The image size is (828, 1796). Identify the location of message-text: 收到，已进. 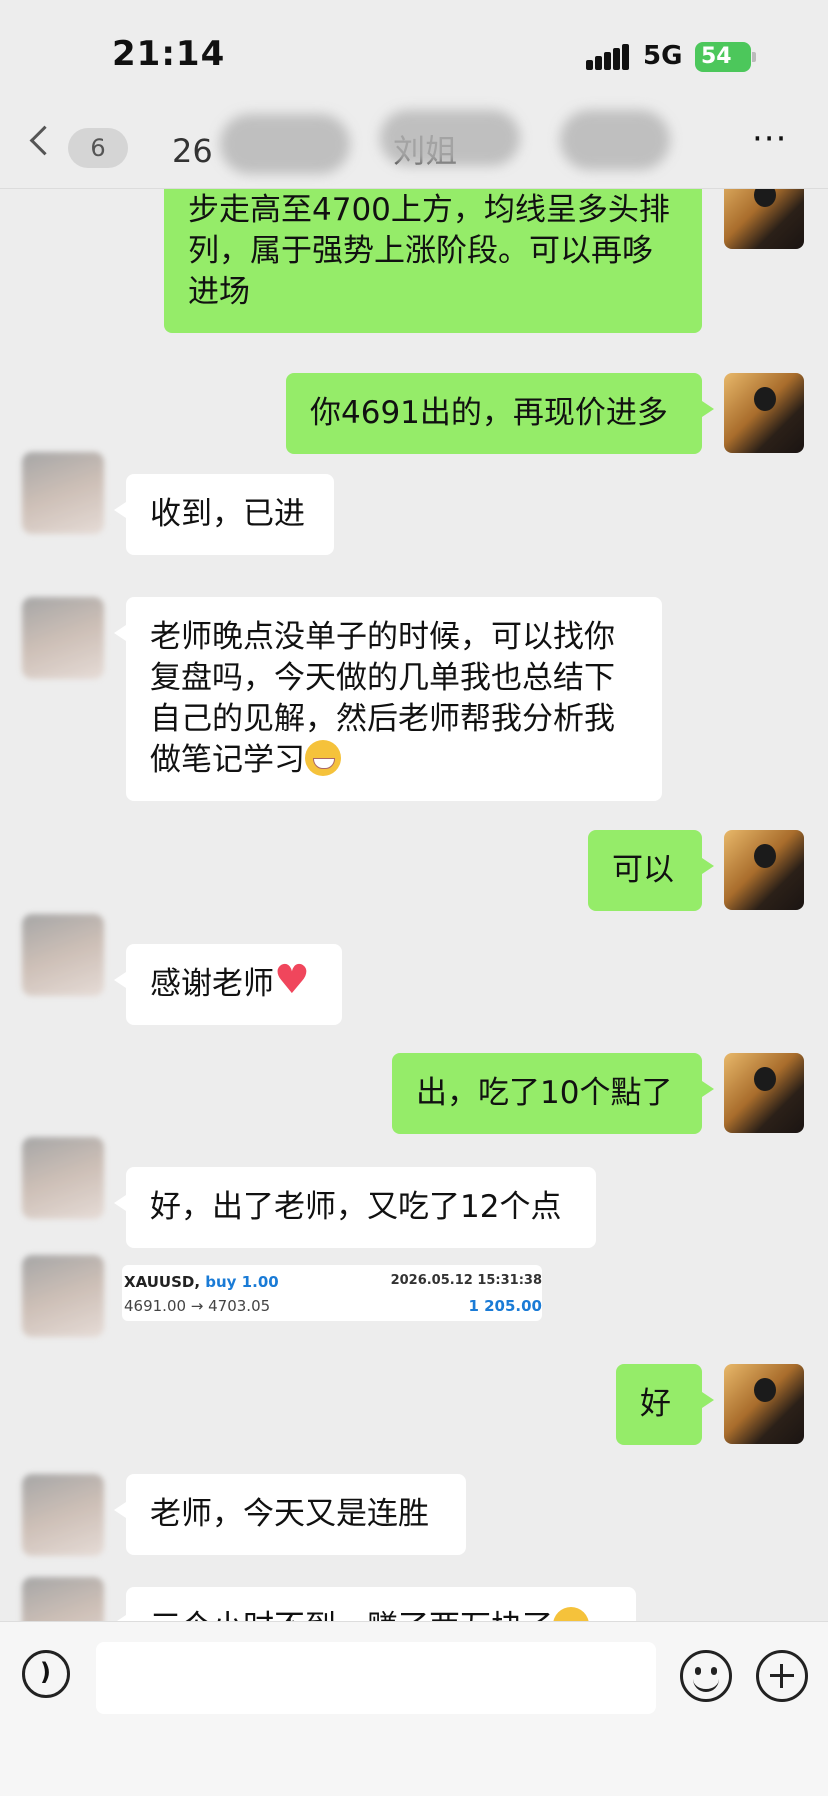
(227, 514).